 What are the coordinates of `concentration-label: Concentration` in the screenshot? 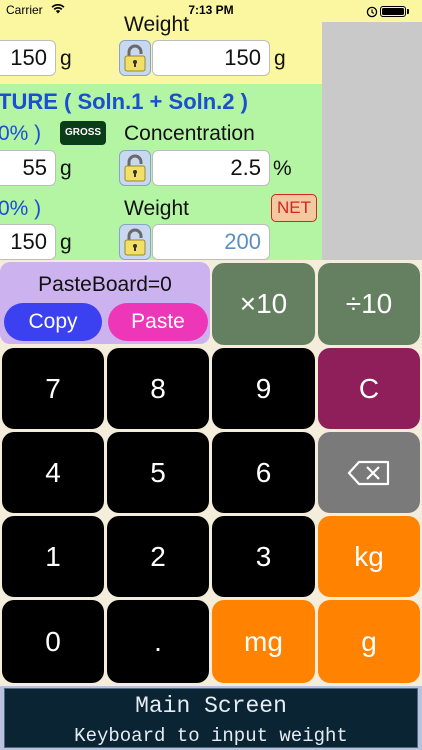 It's located at (189, 133).